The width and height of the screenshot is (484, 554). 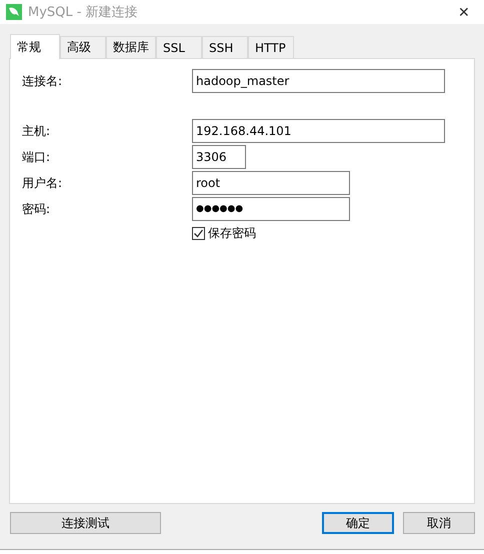 I want to click on checkbox-label: 保存密码, so click(x=232, y=233).